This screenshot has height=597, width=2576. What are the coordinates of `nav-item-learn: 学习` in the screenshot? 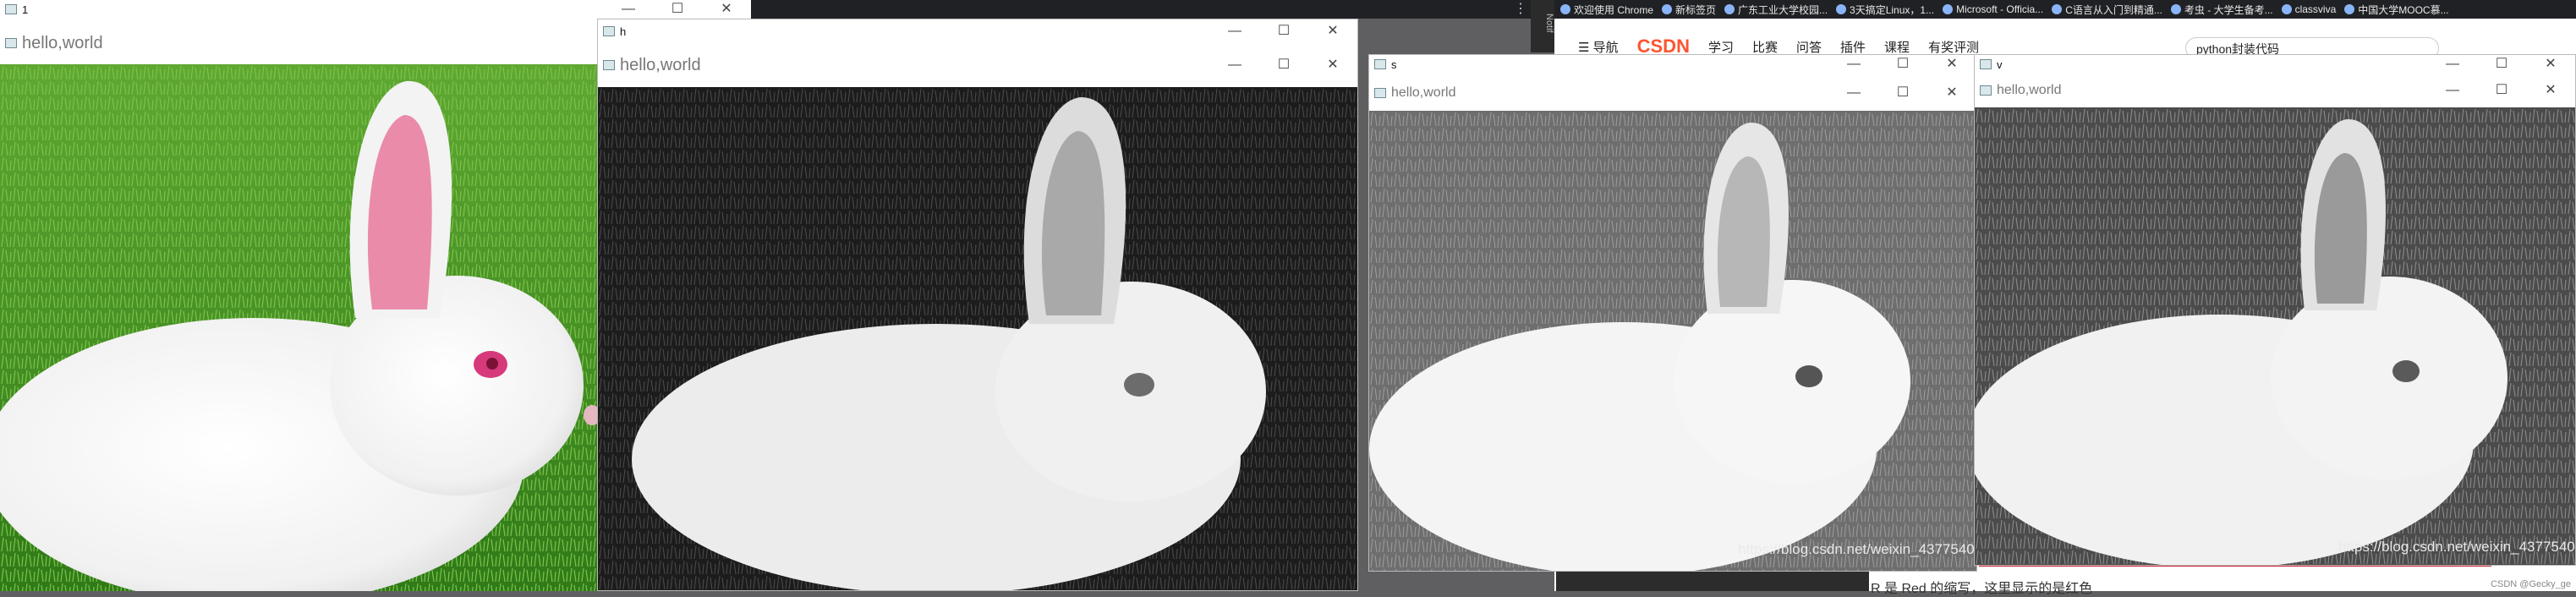 It's located at (1721, 47).